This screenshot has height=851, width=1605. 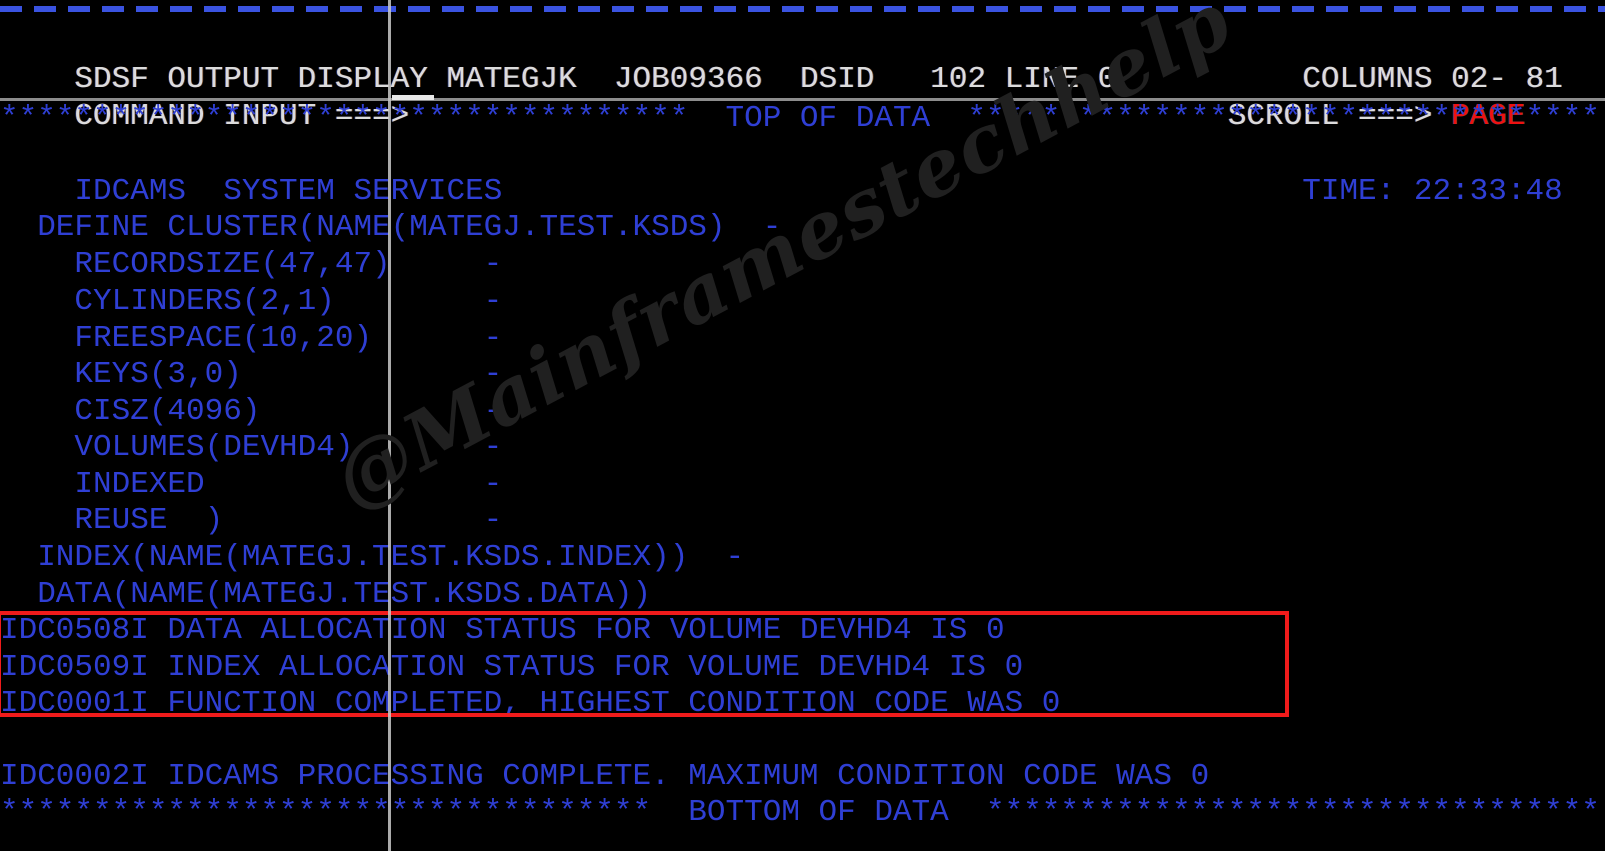 What do you see at coordinates (409, 227) in the screenshot?
I see `jcl-line: DEFINE CLUSTER(NAME(MATEGJ.TEST.KSDS) -` at bounding box center [409, 227].